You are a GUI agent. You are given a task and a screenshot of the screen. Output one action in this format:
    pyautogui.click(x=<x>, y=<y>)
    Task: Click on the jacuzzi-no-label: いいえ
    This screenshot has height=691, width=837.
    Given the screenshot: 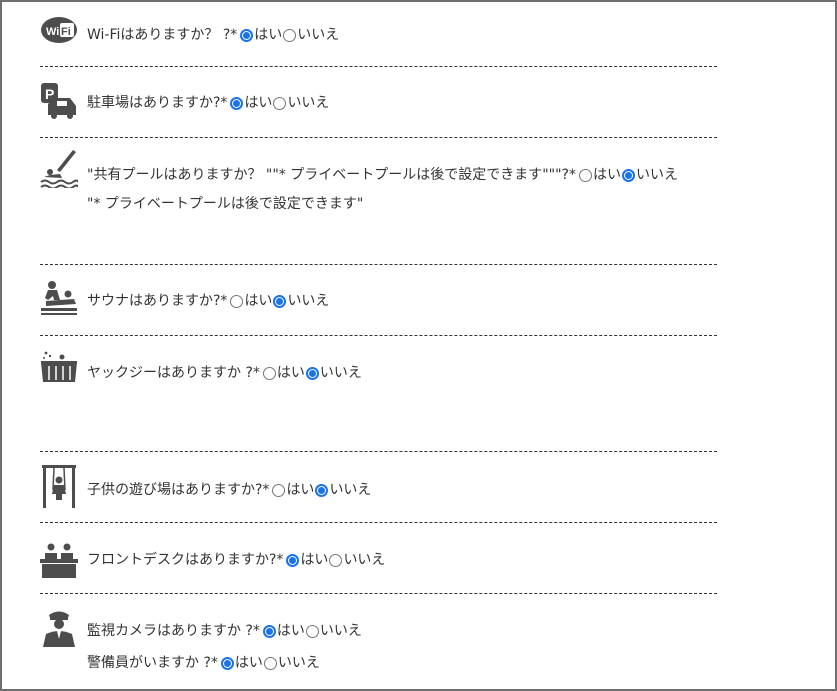 What is the action you would take?
    pyautogui.click(x=340, y=373)
    